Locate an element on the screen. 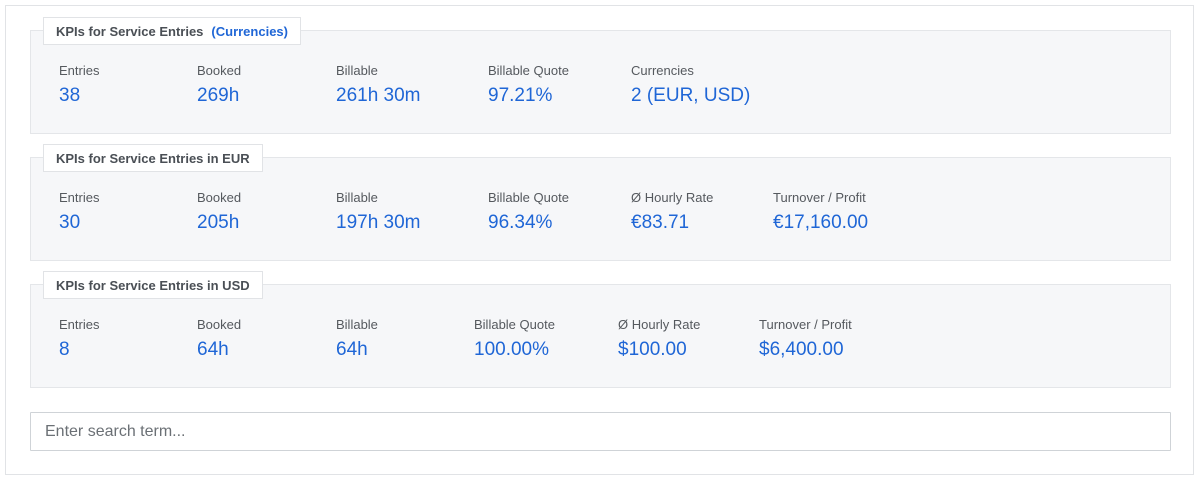 The image size is (1200, 481). kpi-value: 205h is located at coordinates (218, 222).